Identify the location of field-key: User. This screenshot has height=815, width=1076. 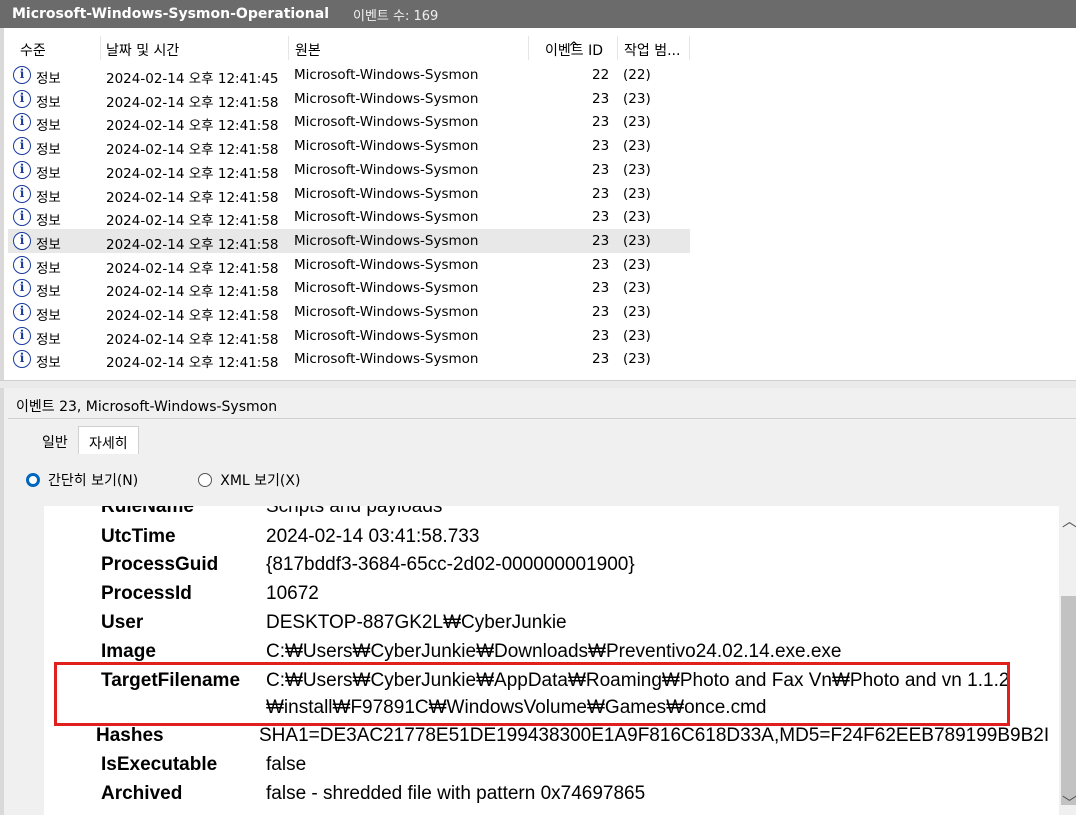
(122, 622).